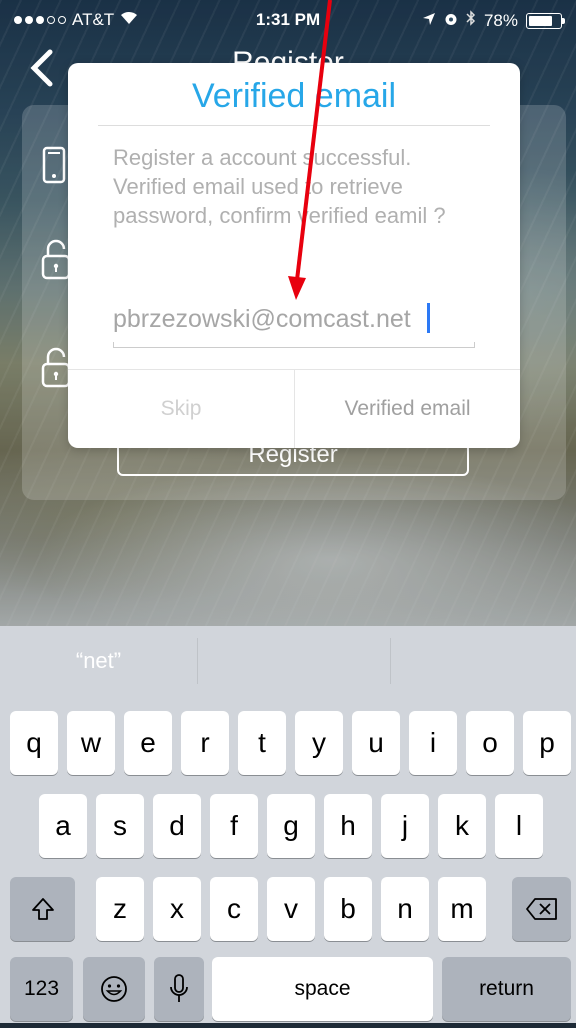 The image size is (576, 1028). Describe the element at coordinates (471, 20) in the screenshot. I see `bluetooth-icon` at that location.